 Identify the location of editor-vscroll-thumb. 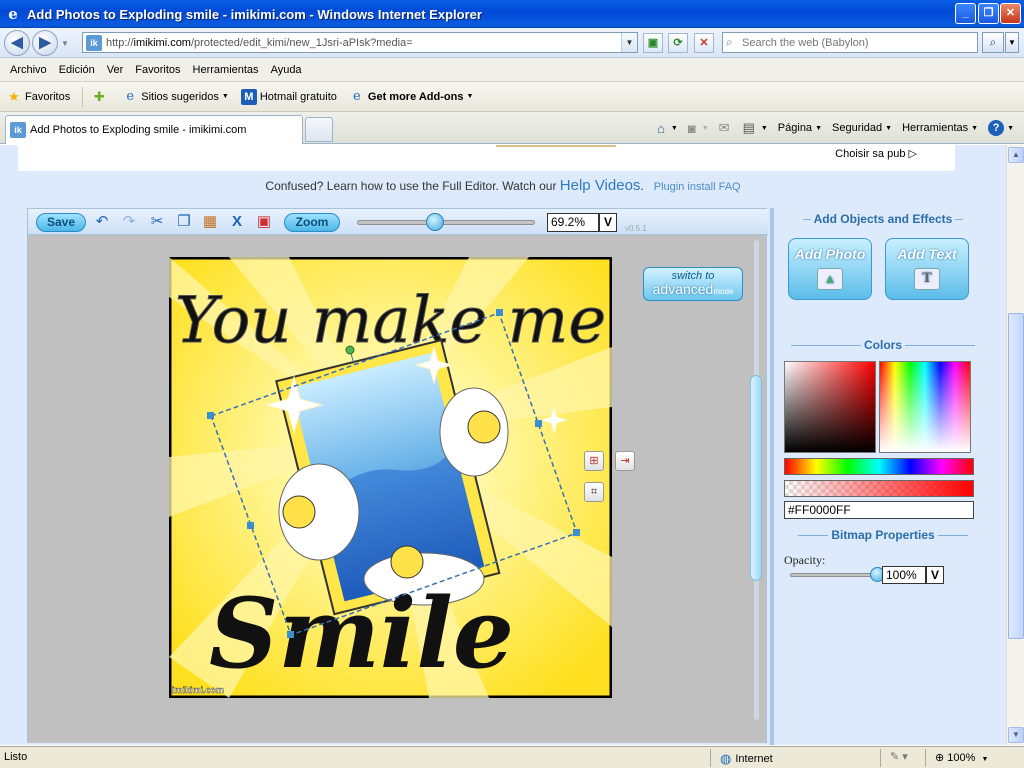
(756, 478).